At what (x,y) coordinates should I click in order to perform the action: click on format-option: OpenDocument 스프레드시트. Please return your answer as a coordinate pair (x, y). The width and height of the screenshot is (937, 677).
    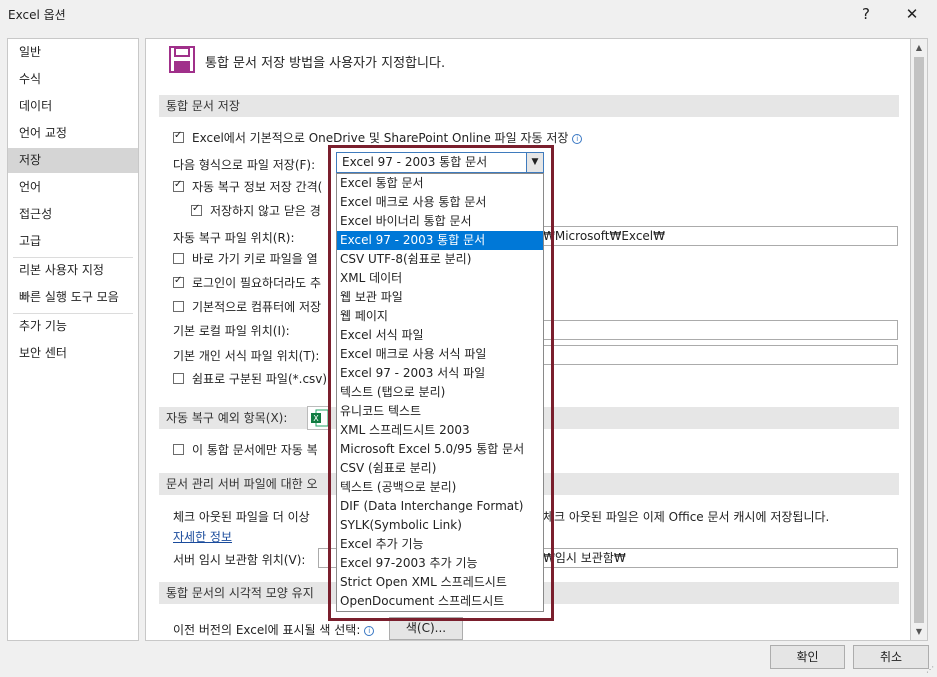
    Looking at the image, I should click on (440, 601).